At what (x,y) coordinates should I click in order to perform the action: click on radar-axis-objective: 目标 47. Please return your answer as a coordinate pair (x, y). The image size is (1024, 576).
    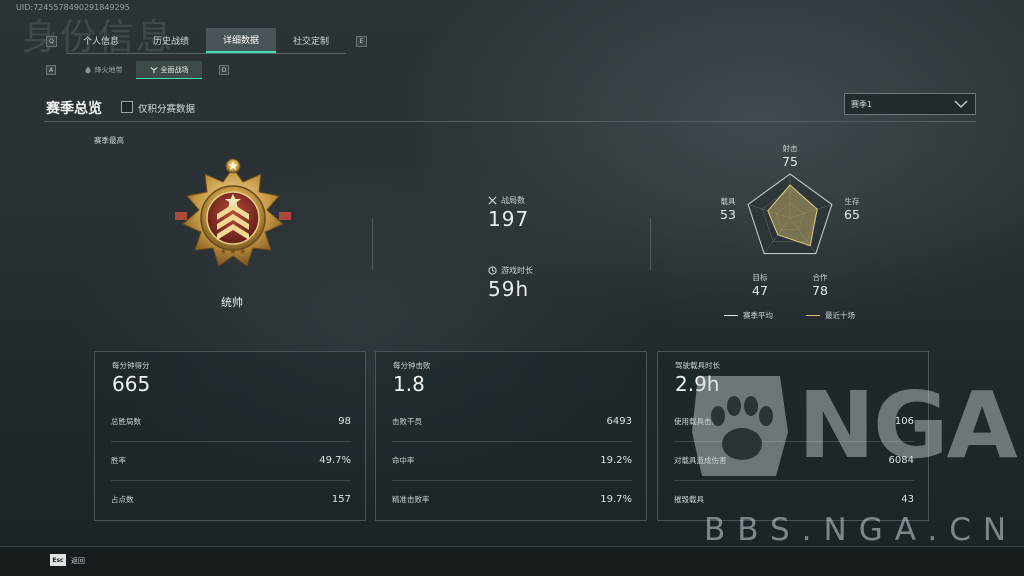
    Looking at the image, I should click on (760, 285).